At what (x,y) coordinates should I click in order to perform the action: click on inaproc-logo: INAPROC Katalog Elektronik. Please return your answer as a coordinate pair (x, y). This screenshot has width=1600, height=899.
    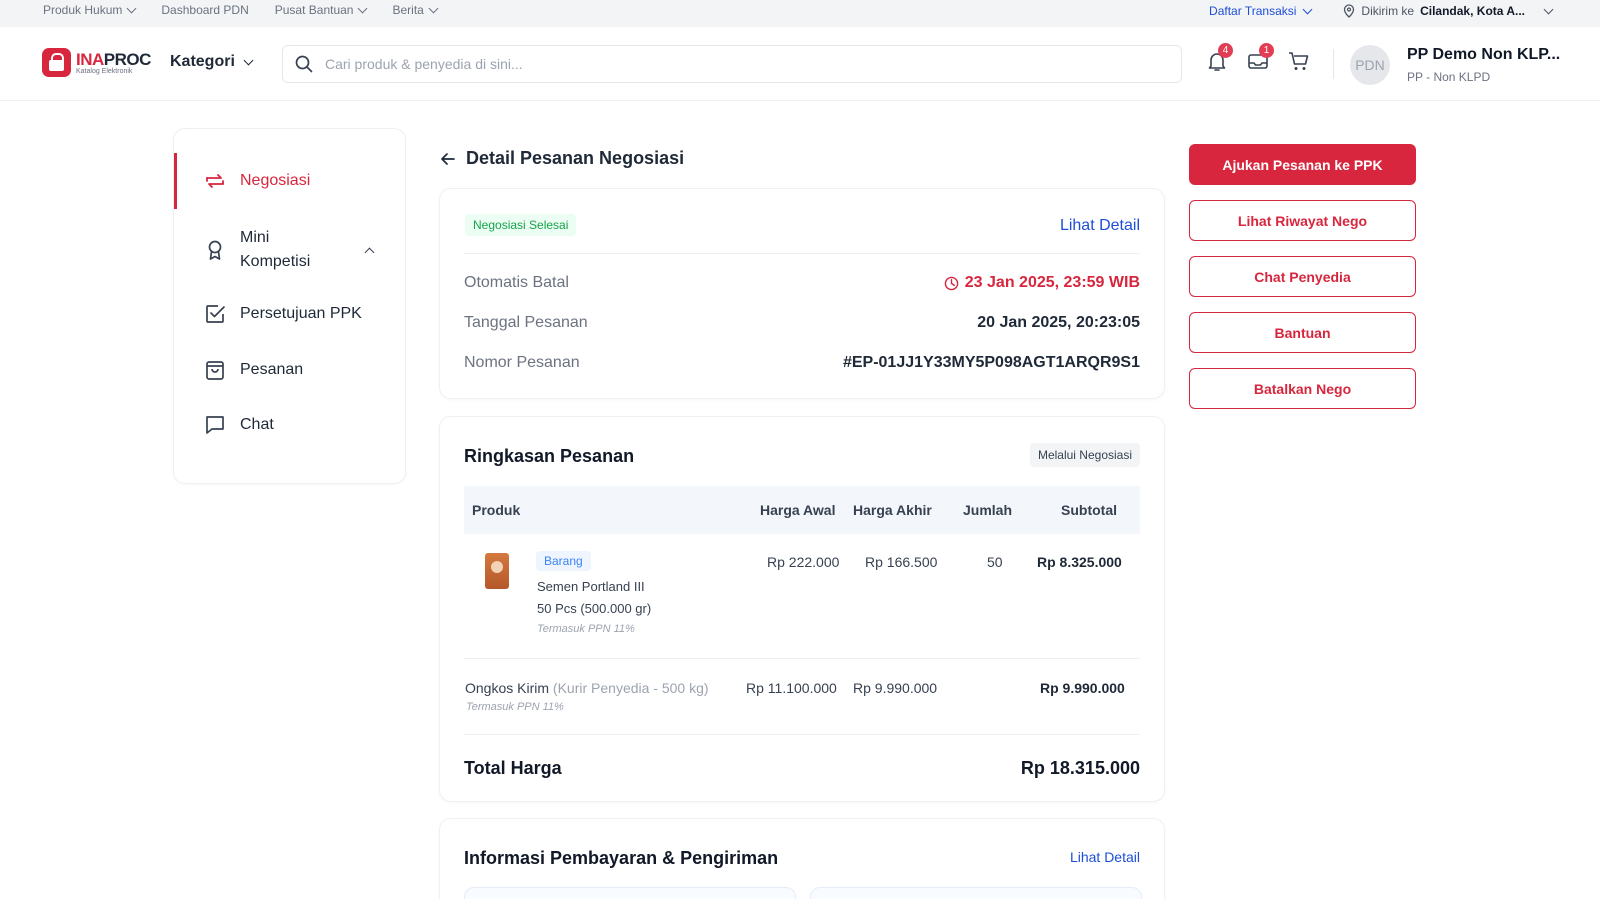
    Looking at the image, I should click on (96, 62).